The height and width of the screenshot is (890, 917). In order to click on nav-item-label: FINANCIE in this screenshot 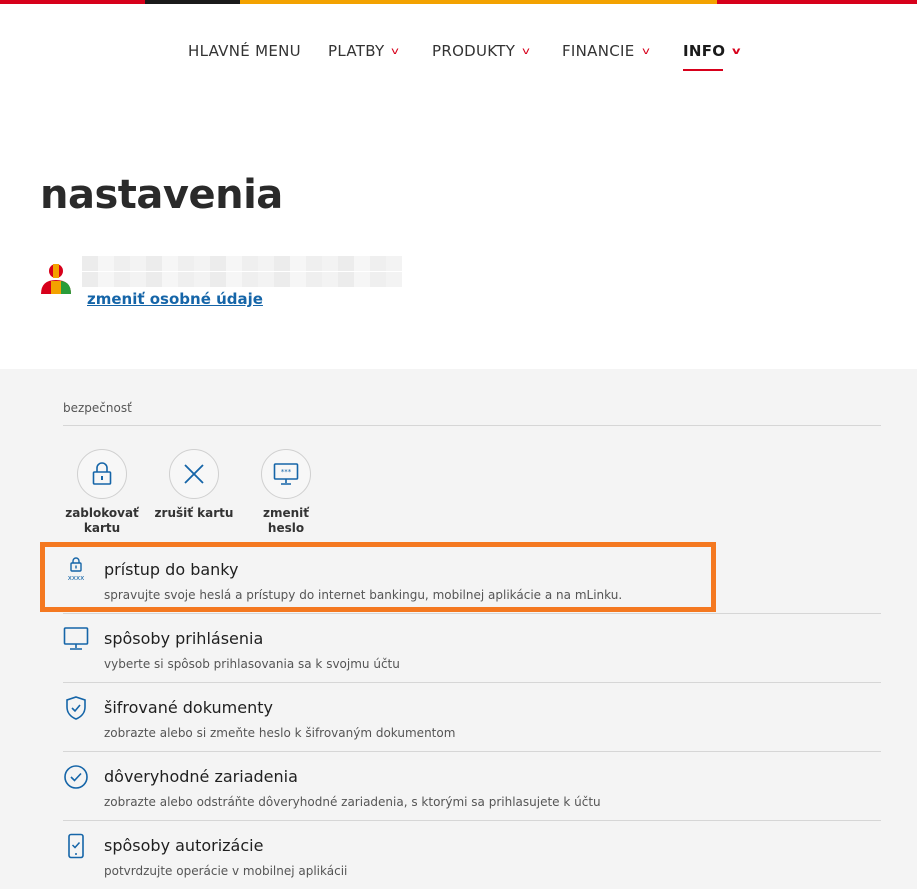, I will do `click(598, 51)`.